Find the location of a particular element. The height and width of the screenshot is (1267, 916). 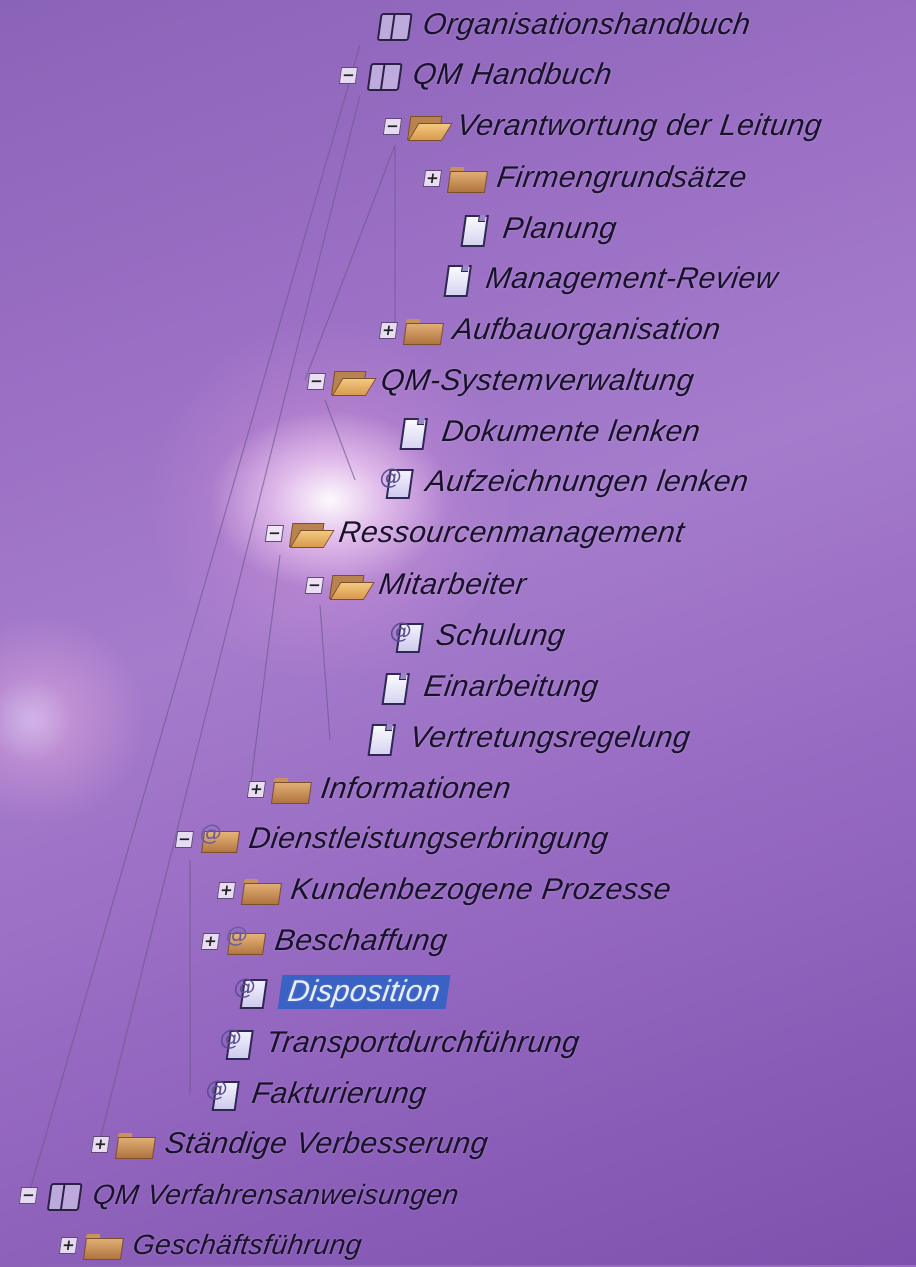

tree-item-verantwortung-der-leitung: − Verantwortung der Leitung is located at coordinates (603, 126).